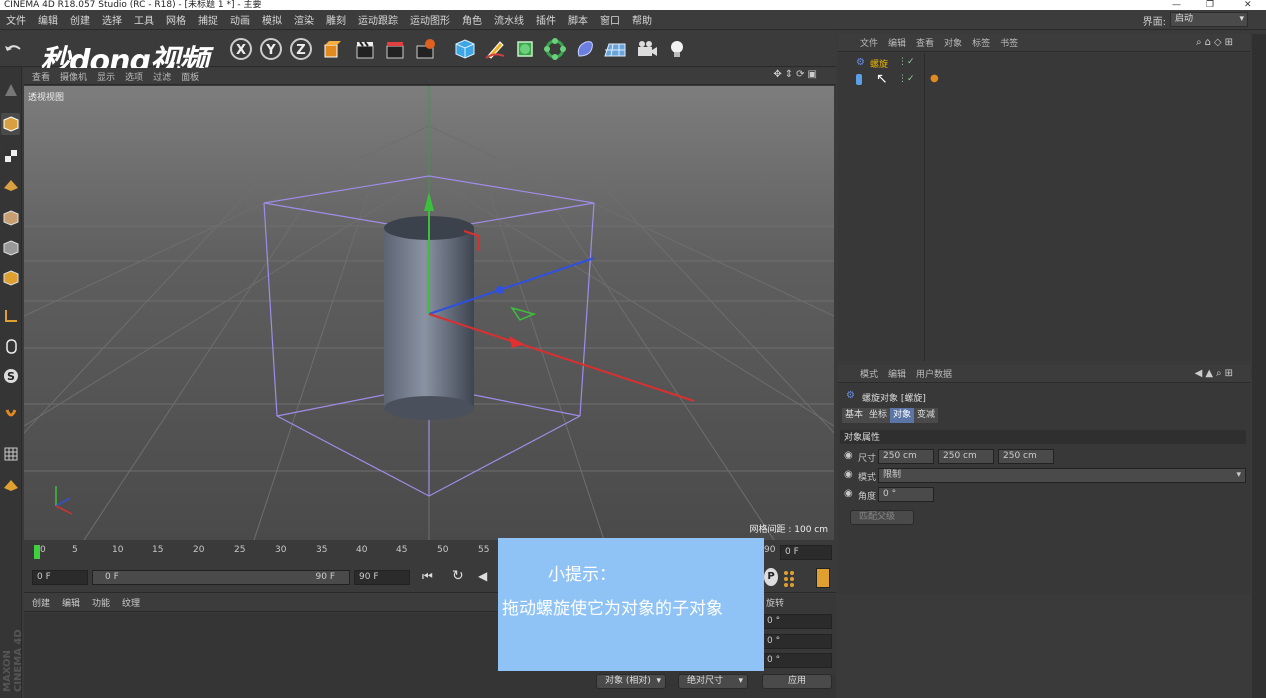  Describe the element at coordinates (101, 602) in the screenshot. I see `material-menu-function: 功能` at that location.